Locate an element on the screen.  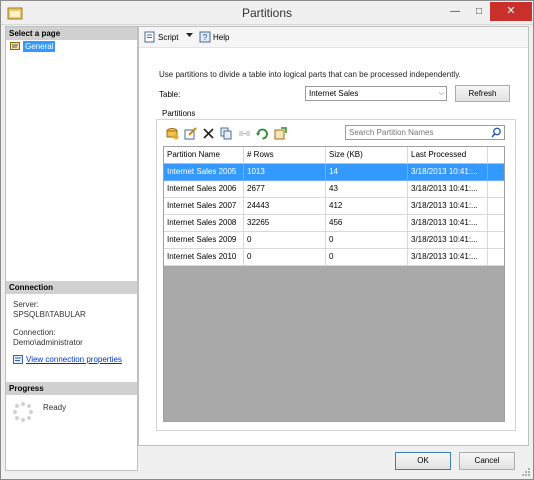
partition-properties-button is located at coordinates (280, 133).